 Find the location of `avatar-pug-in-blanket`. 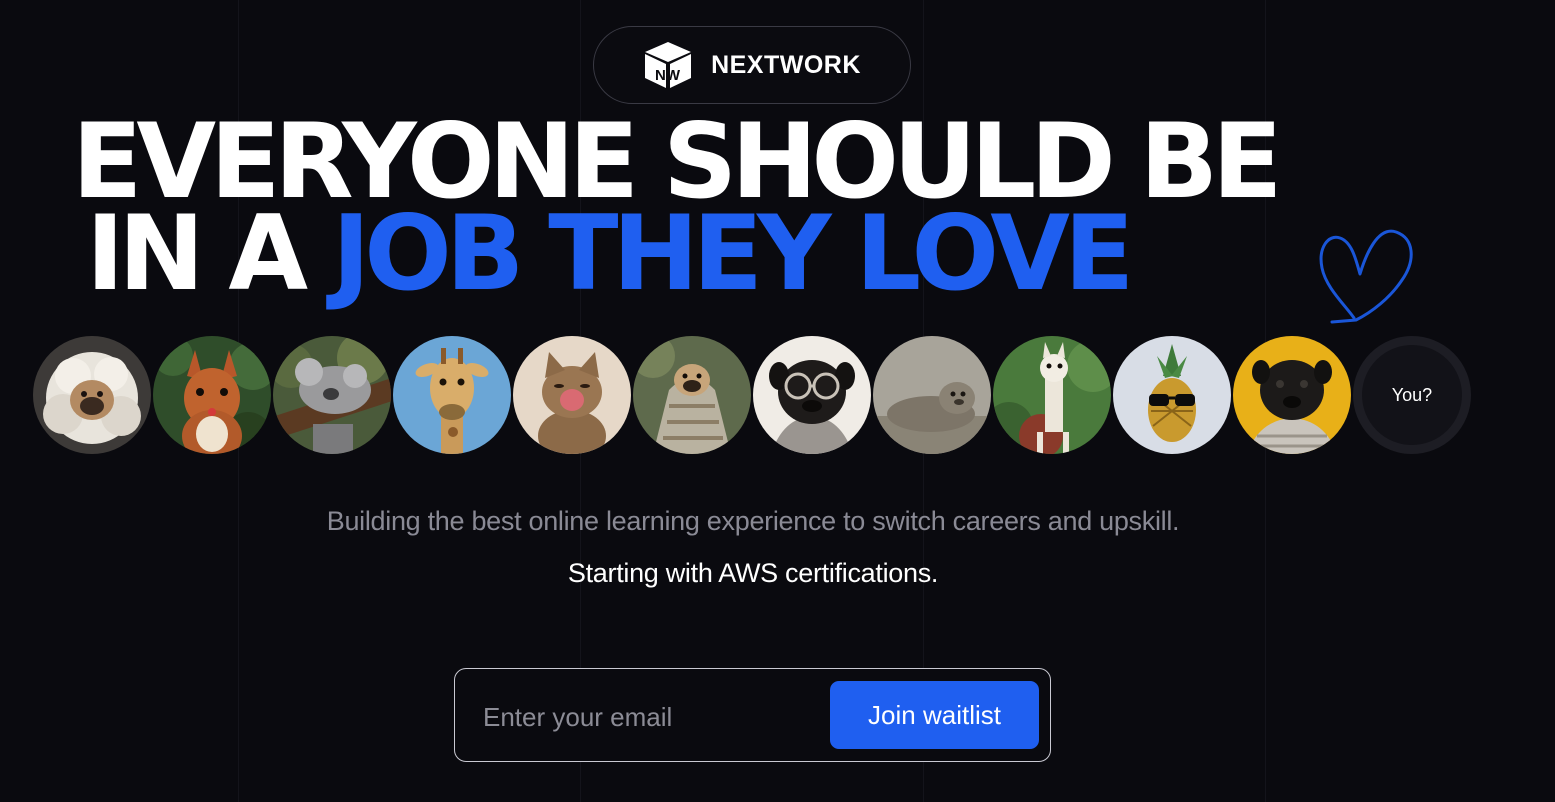

avatar-pug-in-blanket is located at coordinates (692, 395).